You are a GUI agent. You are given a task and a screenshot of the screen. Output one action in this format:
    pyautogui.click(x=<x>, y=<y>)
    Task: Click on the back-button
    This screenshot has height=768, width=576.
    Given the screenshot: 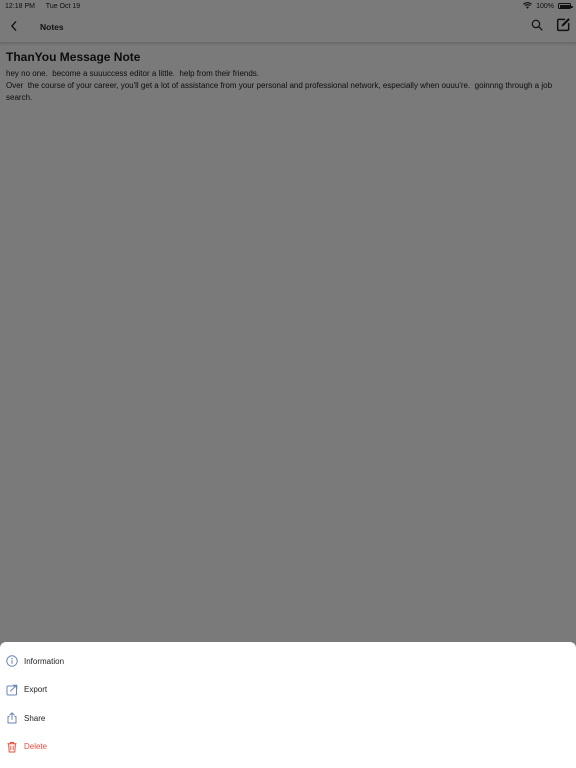 What is the action you would take?
    pyautogui.click(x=14, y=27)
    